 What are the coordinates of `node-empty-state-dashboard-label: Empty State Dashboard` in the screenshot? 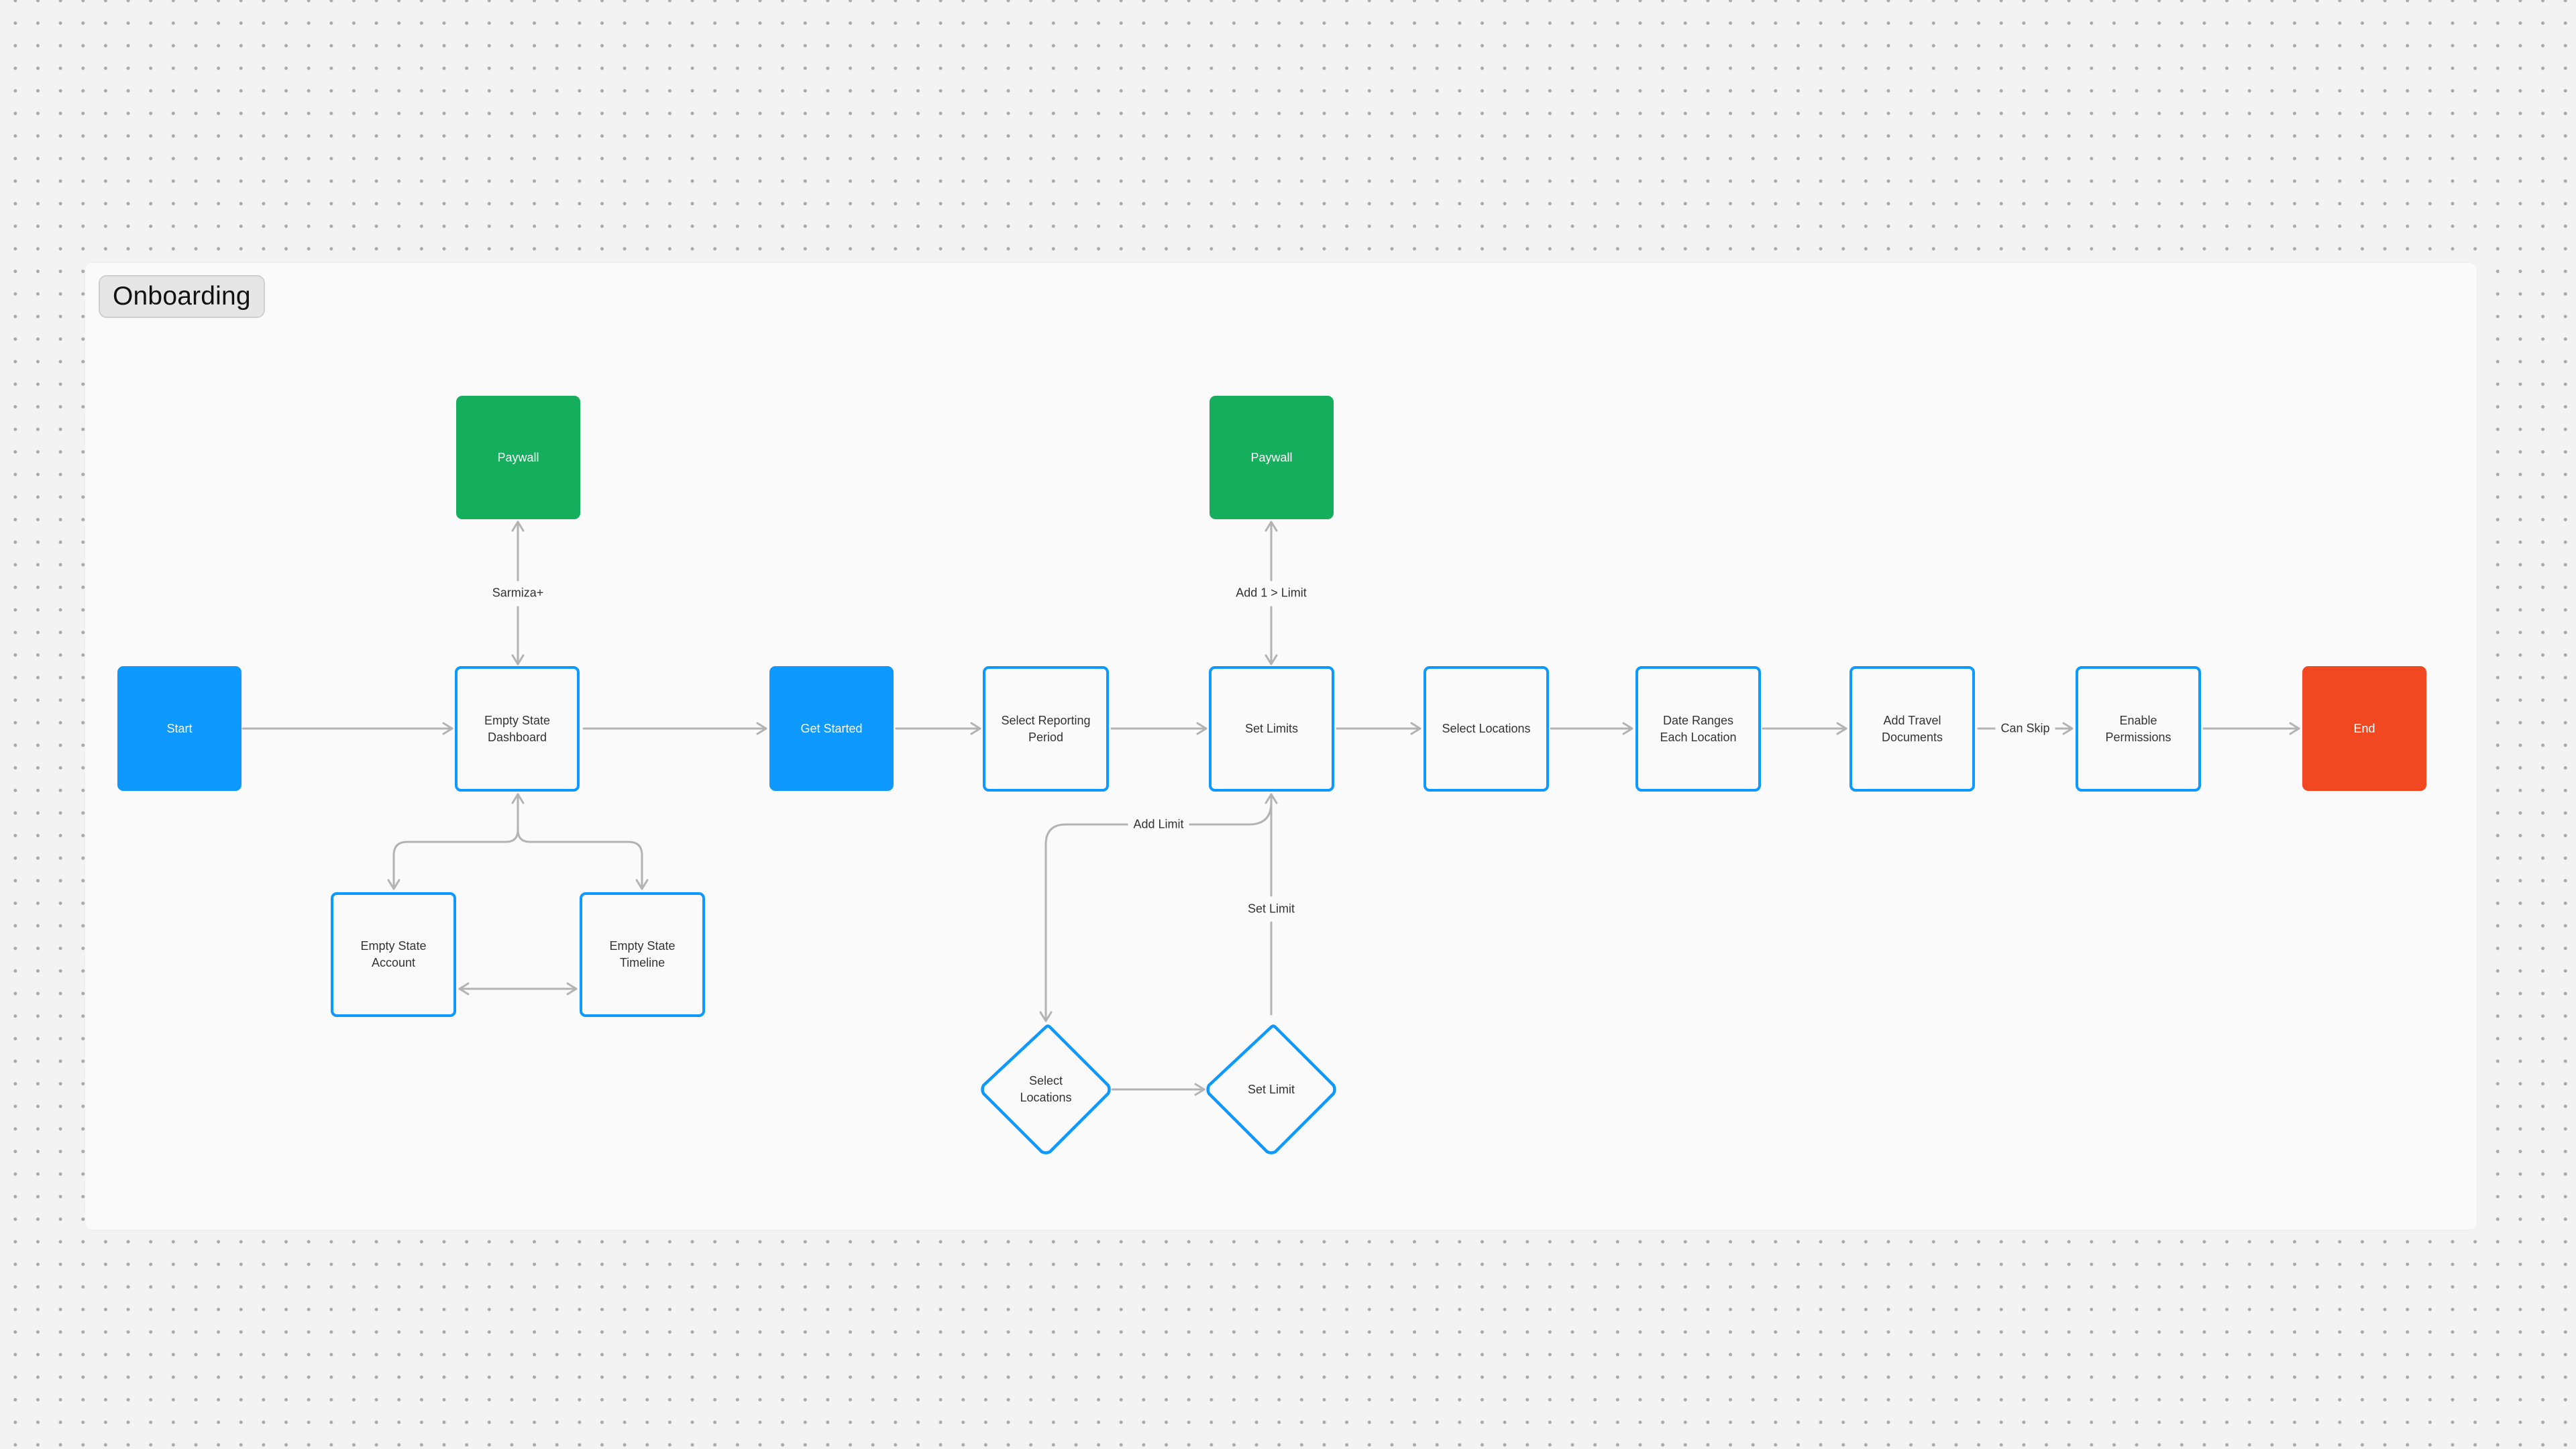 It's located at (517, 728).